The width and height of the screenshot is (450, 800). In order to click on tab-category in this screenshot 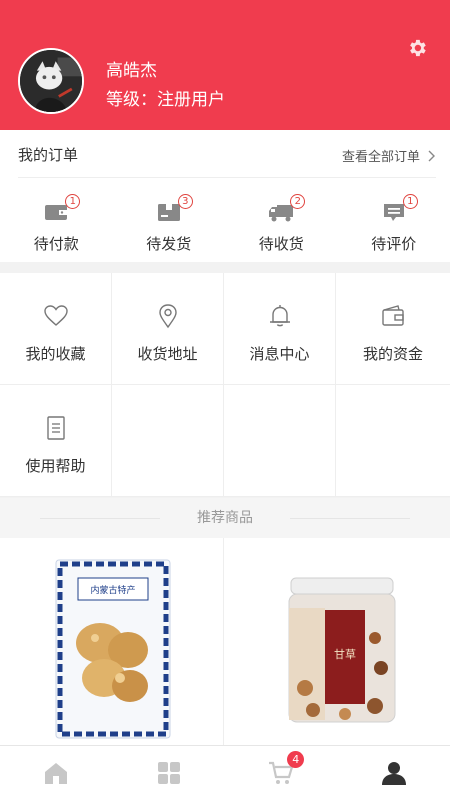, I will do `click(169, 773)`.